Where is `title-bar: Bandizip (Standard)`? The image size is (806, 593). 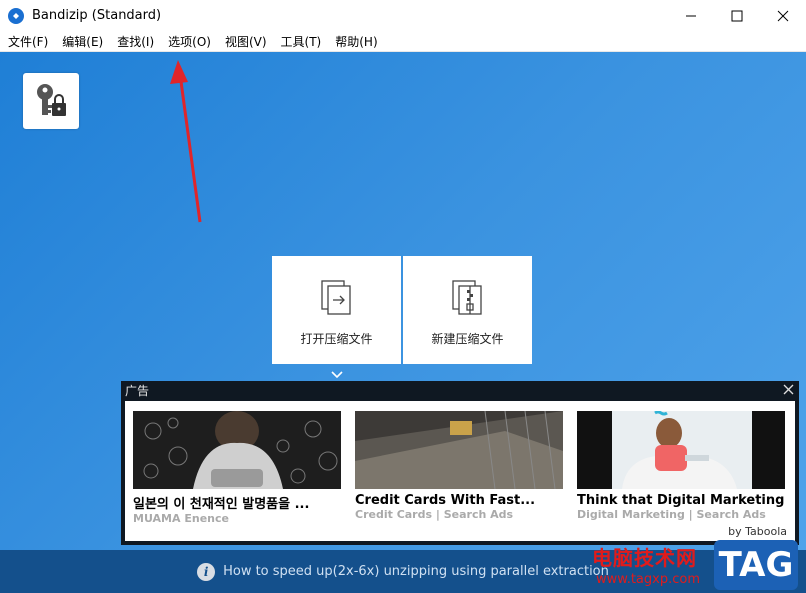
title-bar: Bandizip (Standard) is located at coordinates (403, 15).